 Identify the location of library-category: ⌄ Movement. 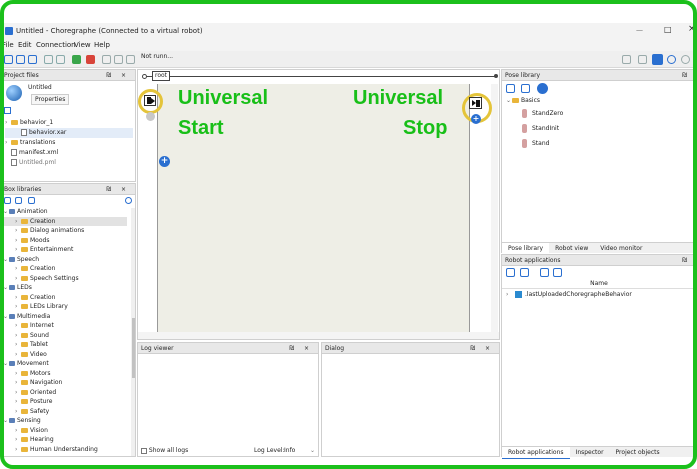
(65, 364).